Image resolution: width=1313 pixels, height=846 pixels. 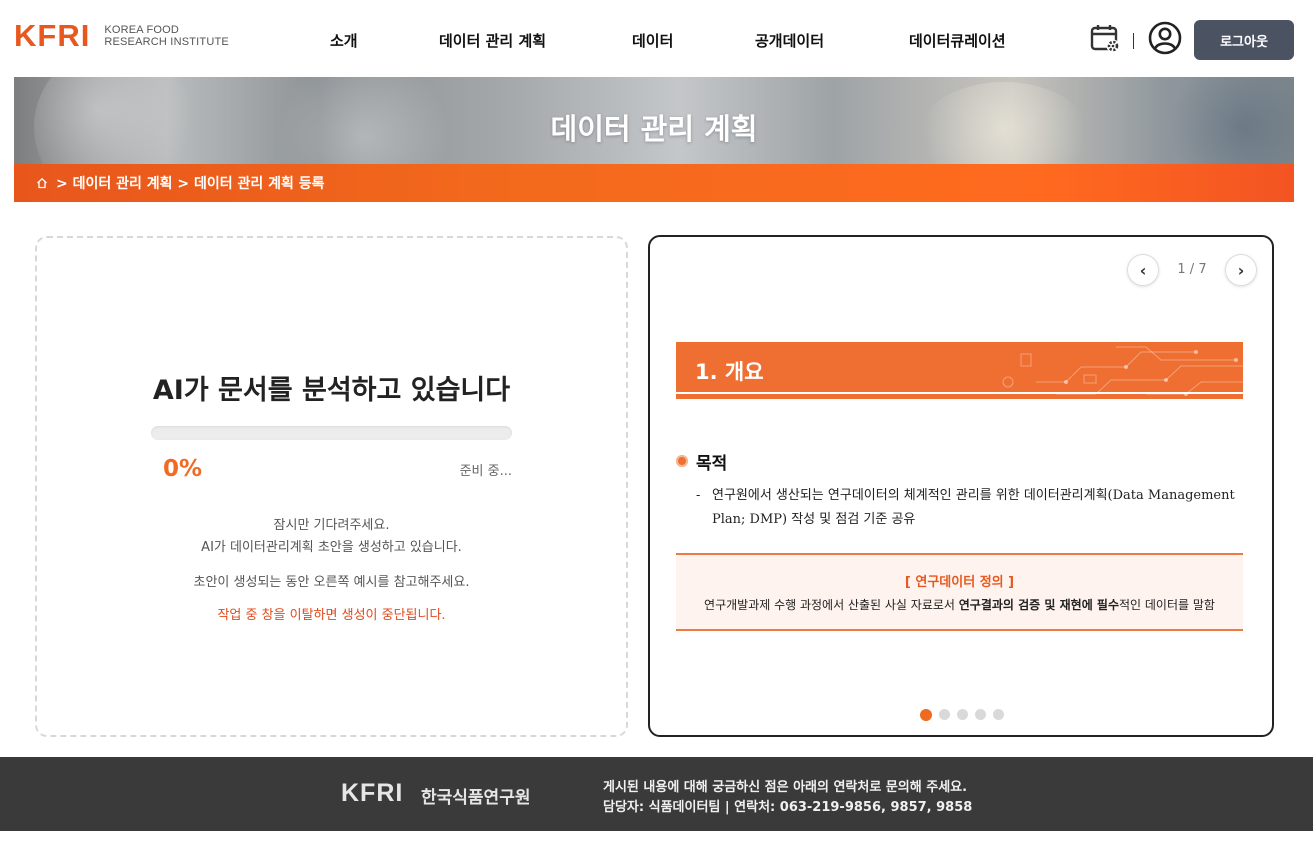 What do you see at coordinates (492, 40) in the screenshot?
I see `nav-item-data-management-plan: 데이터 관리 계획` at bounding box center [492, 40].